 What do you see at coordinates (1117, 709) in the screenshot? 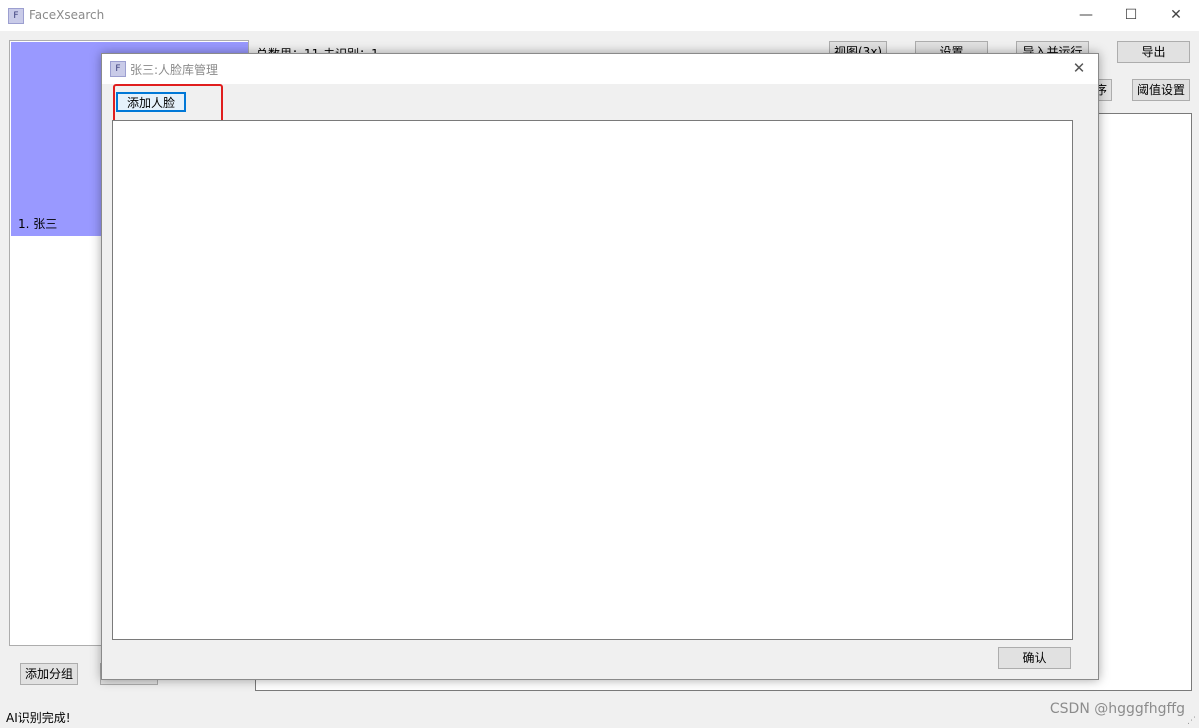
I see `watermark: CSDN @hgggfhgffg` at bounding box center [1117, 709].